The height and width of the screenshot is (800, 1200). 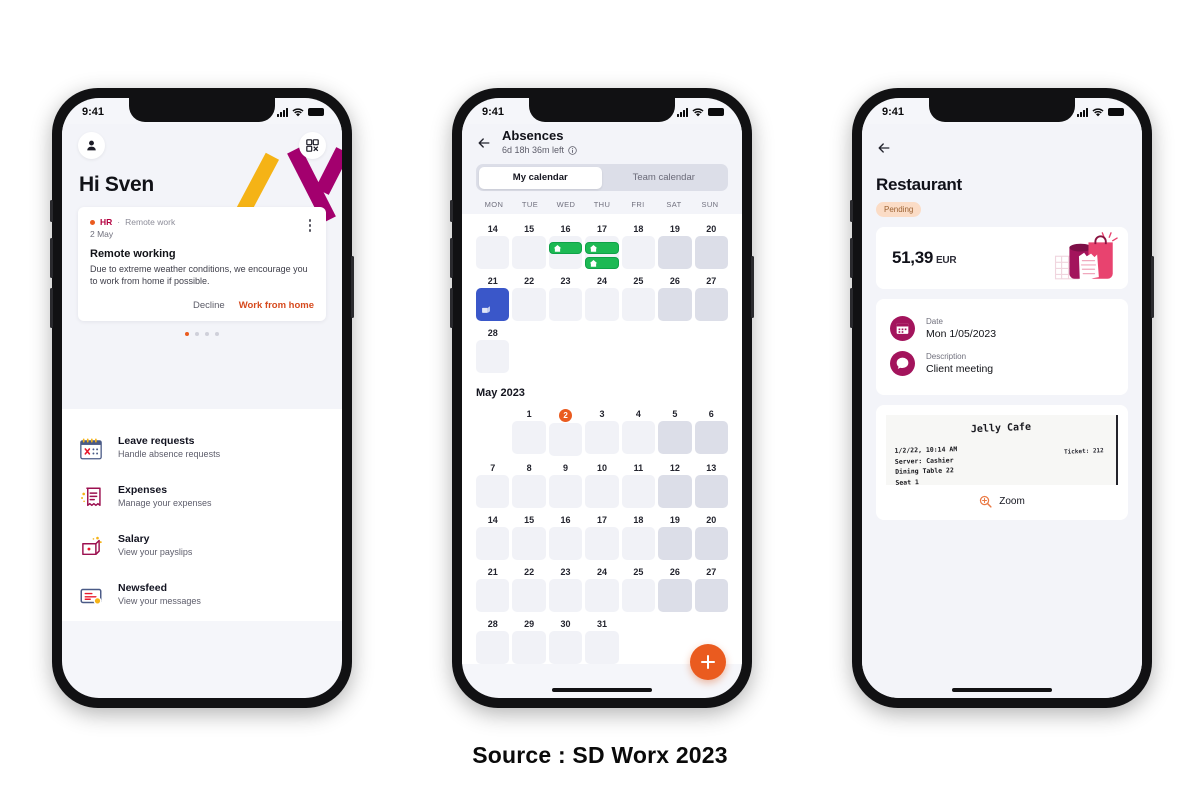 What do you see at coordinates (893, 112) in the screenshot?
I see `status-time: 9:41` at bounding box center [893, 112].